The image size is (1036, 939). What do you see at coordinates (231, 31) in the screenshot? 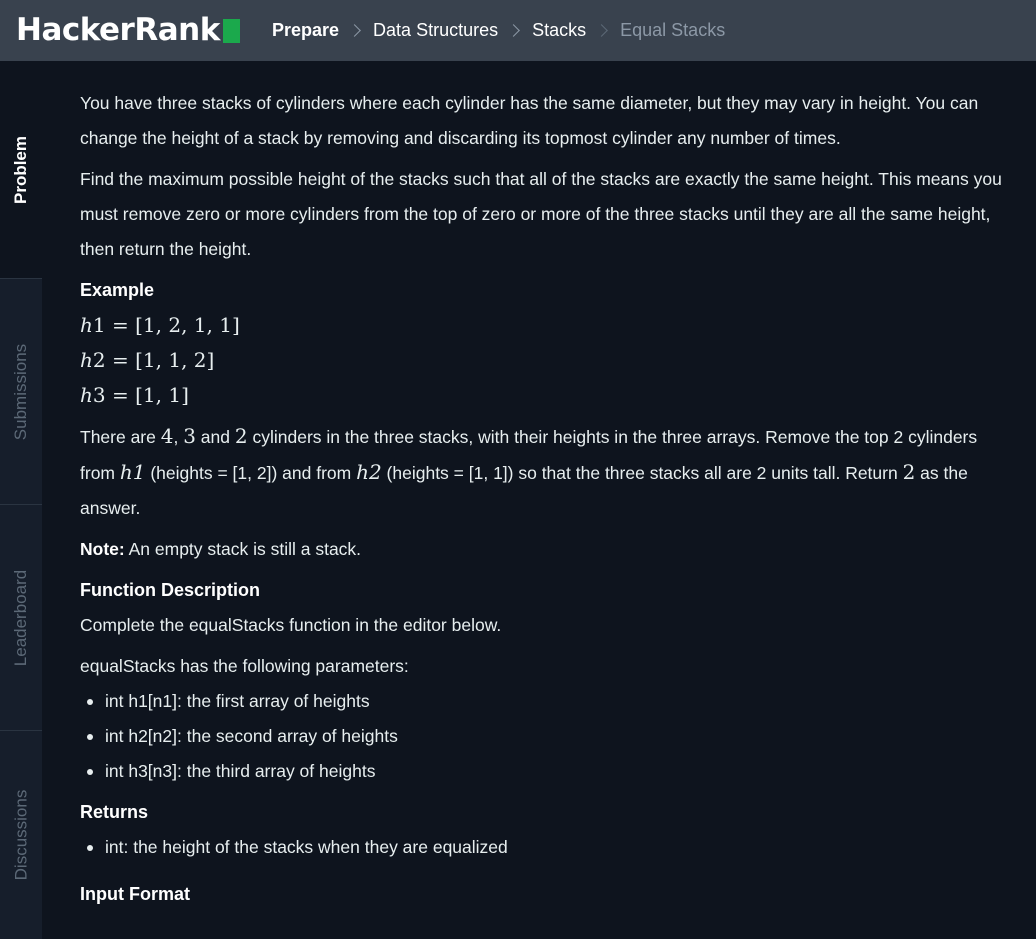
I see `logo-block-icon` at bounding box center [231, 31].